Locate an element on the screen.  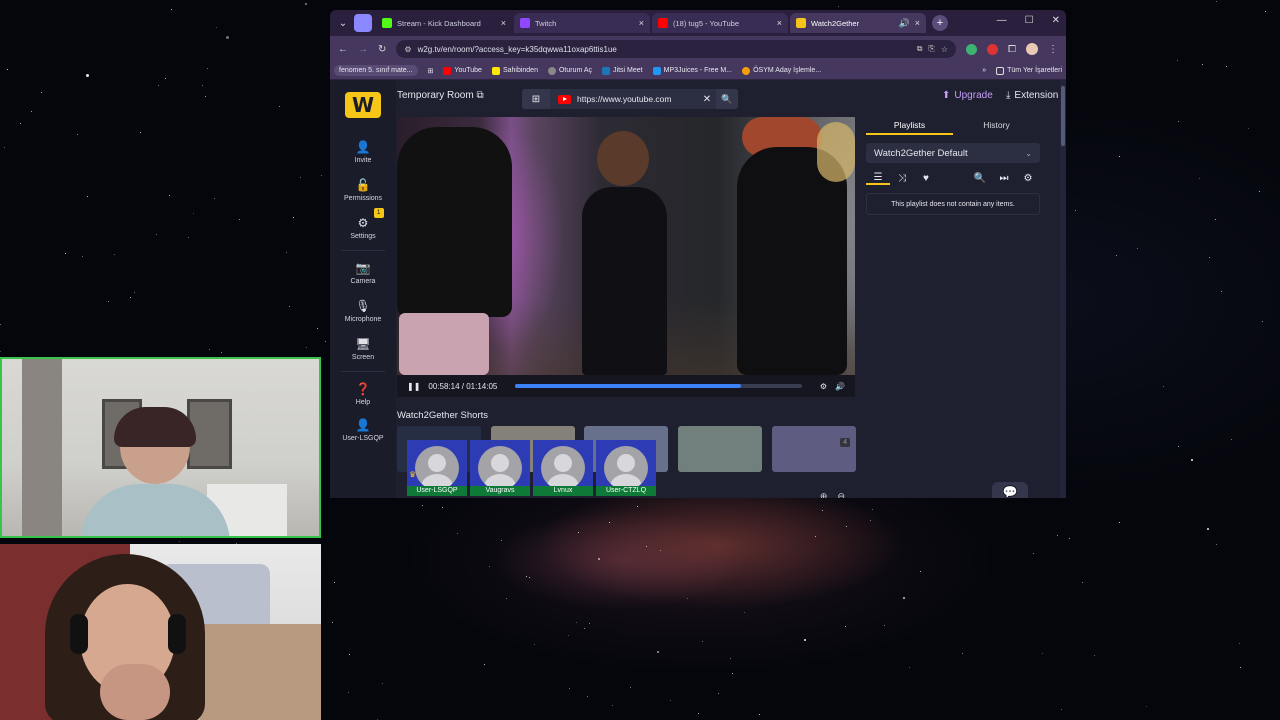
user-tile: Vaugravs is located at coordinates (500, 468).